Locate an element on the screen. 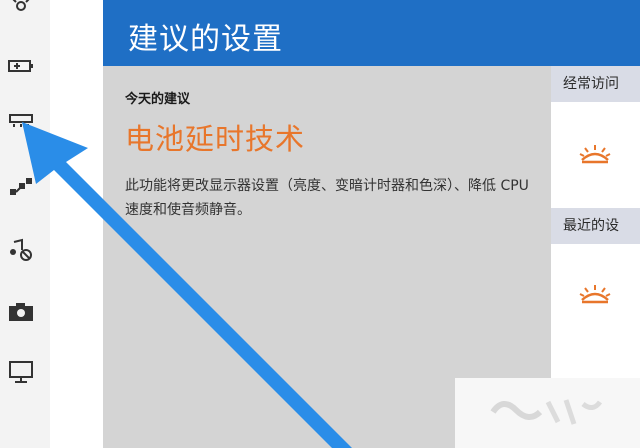  brightness-setting-icon is located at coordinates (595, 154).